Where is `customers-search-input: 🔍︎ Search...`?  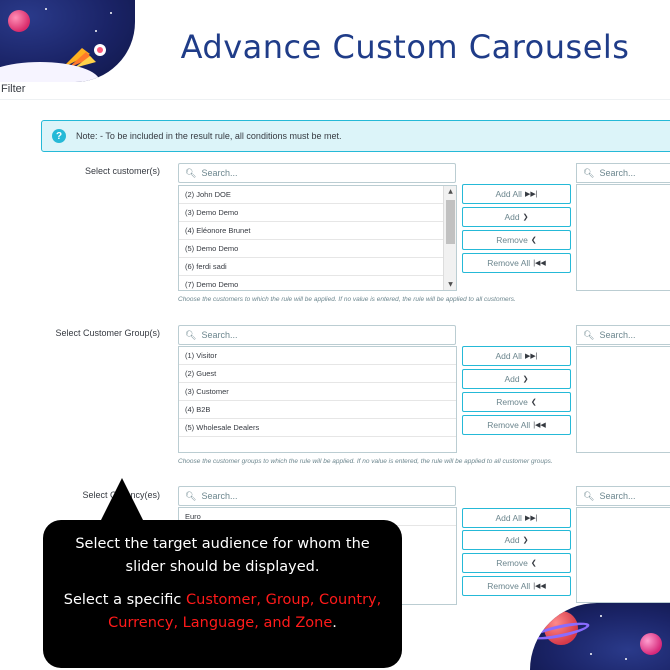
customers-search-input: 🔍︎ Search... is located at coordinates (317, 173).